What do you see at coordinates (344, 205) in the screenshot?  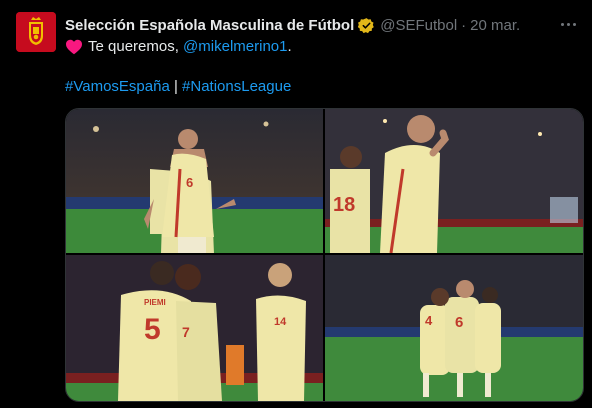 I see `jersey-number-18: 18` at bounding box center [344, 205].